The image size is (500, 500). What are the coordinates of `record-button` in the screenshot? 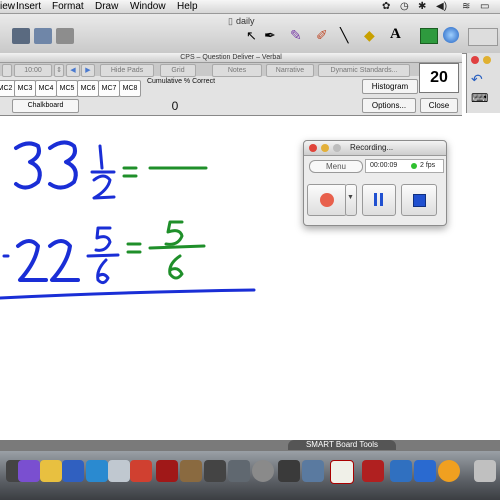 It's located at (327, 200).